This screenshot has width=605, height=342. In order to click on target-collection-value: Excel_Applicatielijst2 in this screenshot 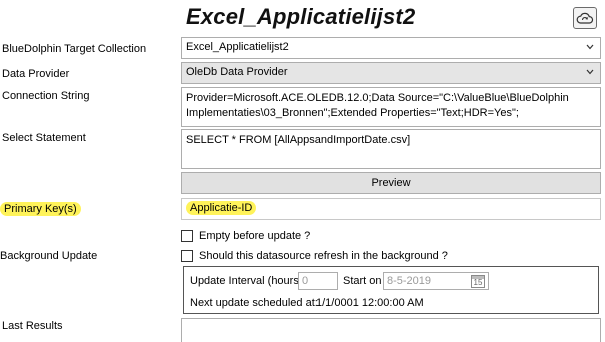, I will do `click(237, 47)`.